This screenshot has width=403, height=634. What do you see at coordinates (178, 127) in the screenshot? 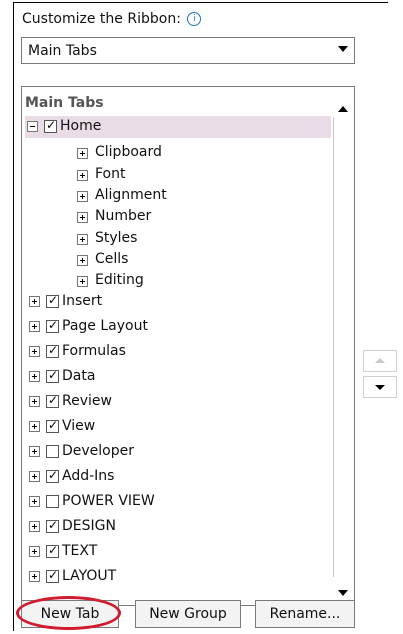
I see `tree-item-home: ✓ Home` at bounding box center [178, 127].